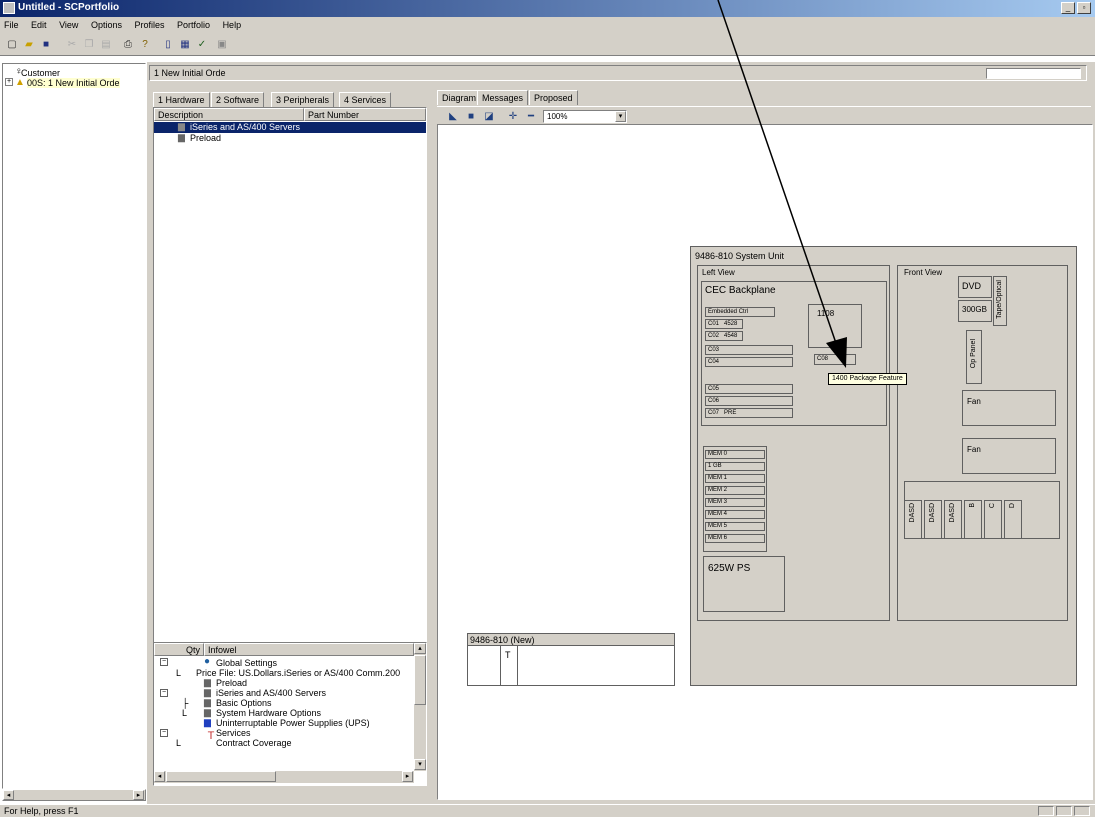  Describe the element at coordinates (41, 811) in the screenshot. I see `status-text: For Help, press F1` at that location.